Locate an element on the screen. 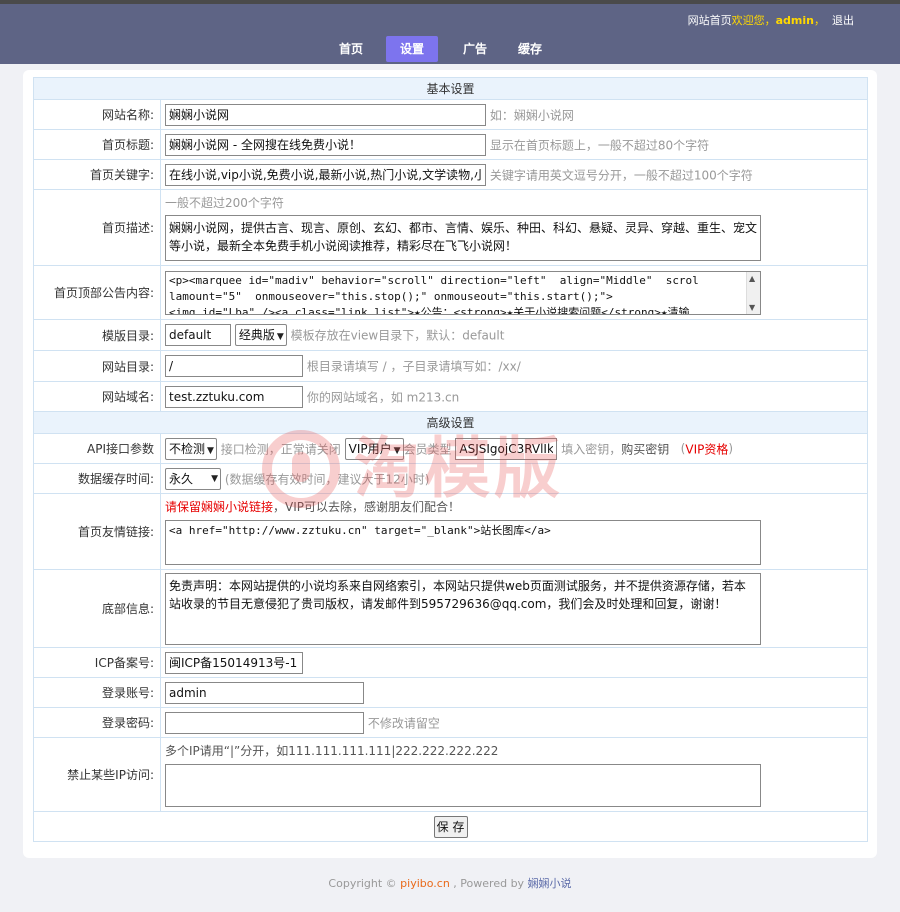 The image size is (900, 912). announcement-label: 首页顶部公告内容: is located at coordinates (97, 292).